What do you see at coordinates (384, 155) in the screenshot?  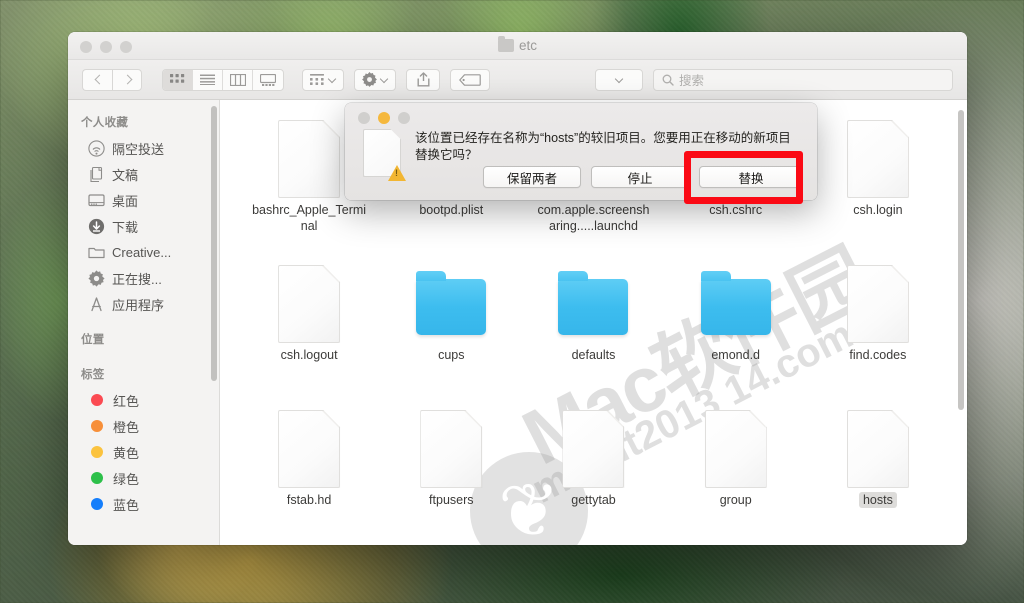 I see `document-warning-icon` at bounding box center [384, 155].